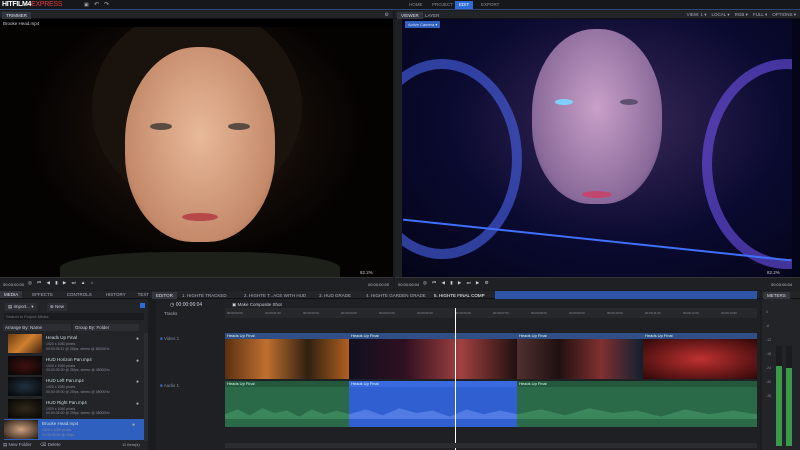 The width and height of the screenshot is (800, 450). I want to click on camera-dropdown: Active Camera ▾, so click(423, 24).